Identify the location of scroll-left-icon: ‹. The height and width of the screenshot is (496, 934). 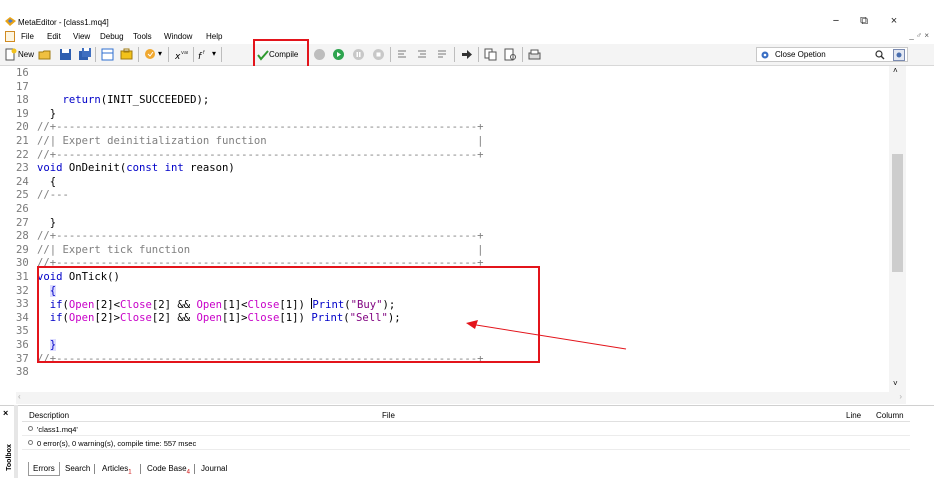
(19, 396).